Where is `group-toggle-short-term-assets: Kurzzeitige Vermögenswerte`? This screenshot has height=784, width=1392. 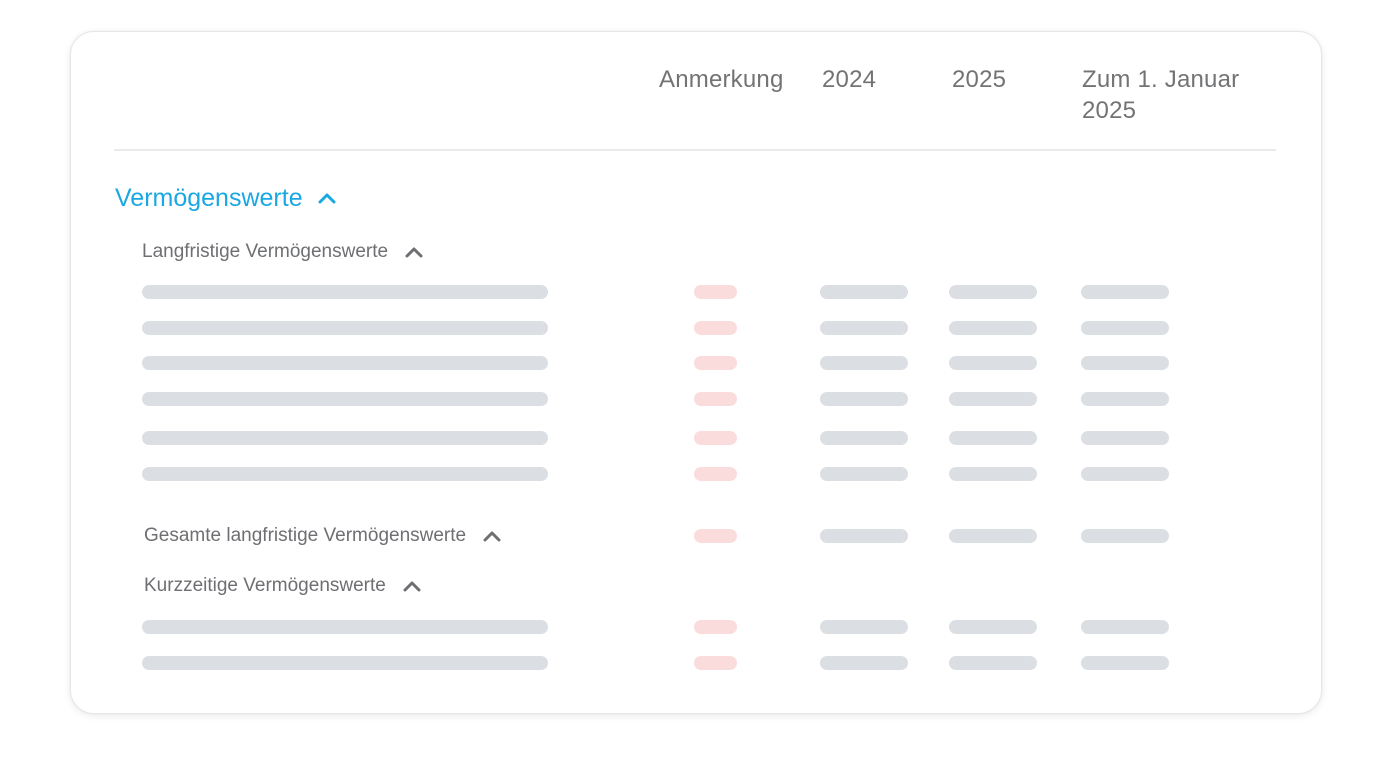
group-toggle-short-term-assets: Kurzzeitige Vermögenswerte is located at coordinates (283, 586).